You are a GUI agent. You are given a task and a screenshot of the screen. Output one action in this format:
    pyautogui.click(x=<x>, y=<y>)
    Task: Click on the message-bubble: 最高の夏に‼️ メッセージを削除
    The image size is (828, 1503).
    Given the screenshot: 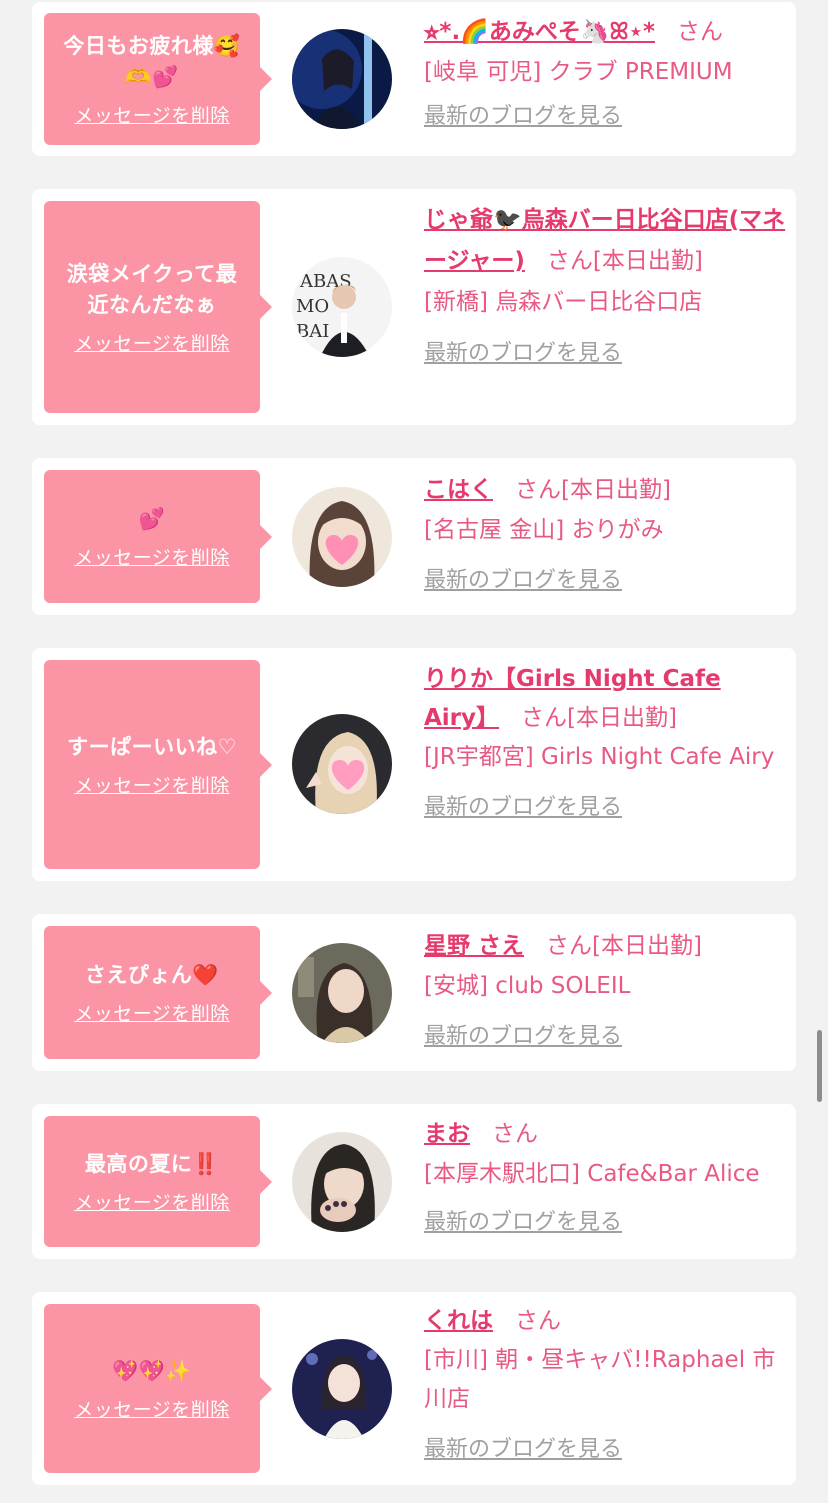 What is the action you would take?
    pyautogui.click(x=158, y=1181)
    